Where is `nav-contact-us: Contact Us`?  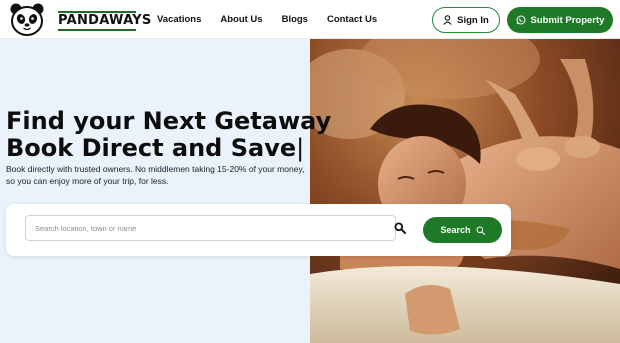 nav-contact-us: Contact Us is located at coordinates (352, 19).